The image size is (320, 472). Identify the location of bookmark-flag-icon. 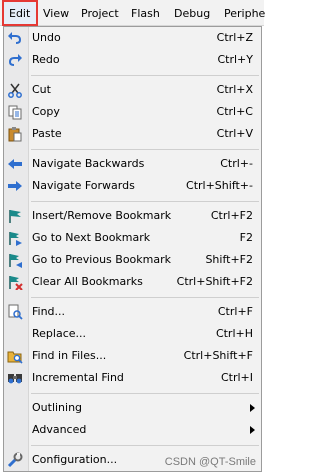
(15, 216).